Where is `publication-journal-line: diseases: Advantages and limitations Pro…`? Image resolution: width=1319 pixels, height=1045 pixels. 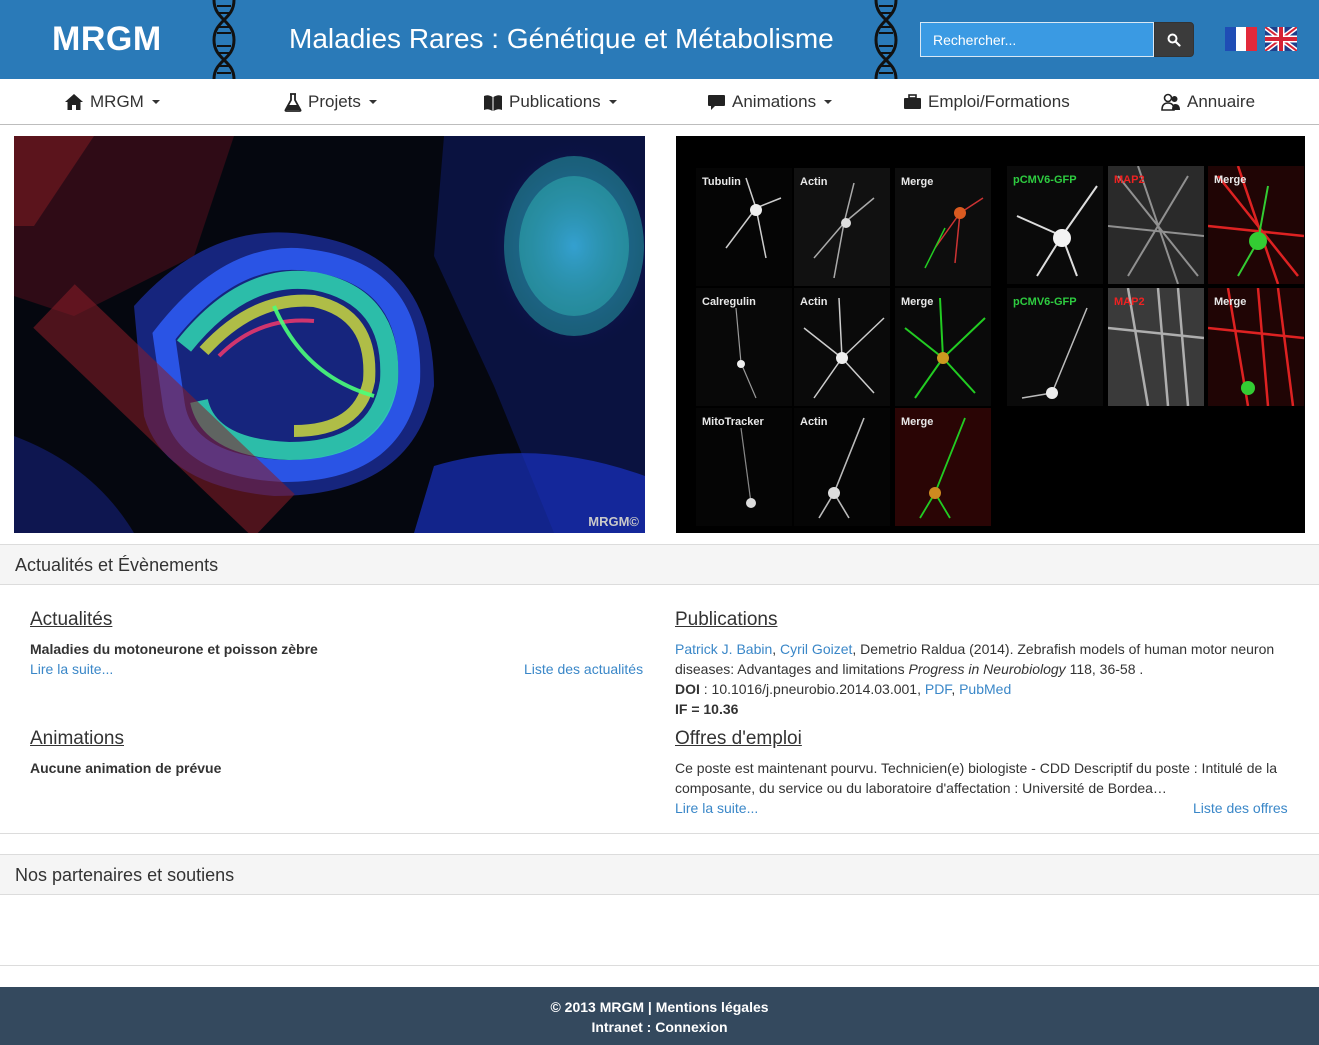 publication-journal-line: diseases: Advantages and limitations Pro… is located at coordinates (909, 669).